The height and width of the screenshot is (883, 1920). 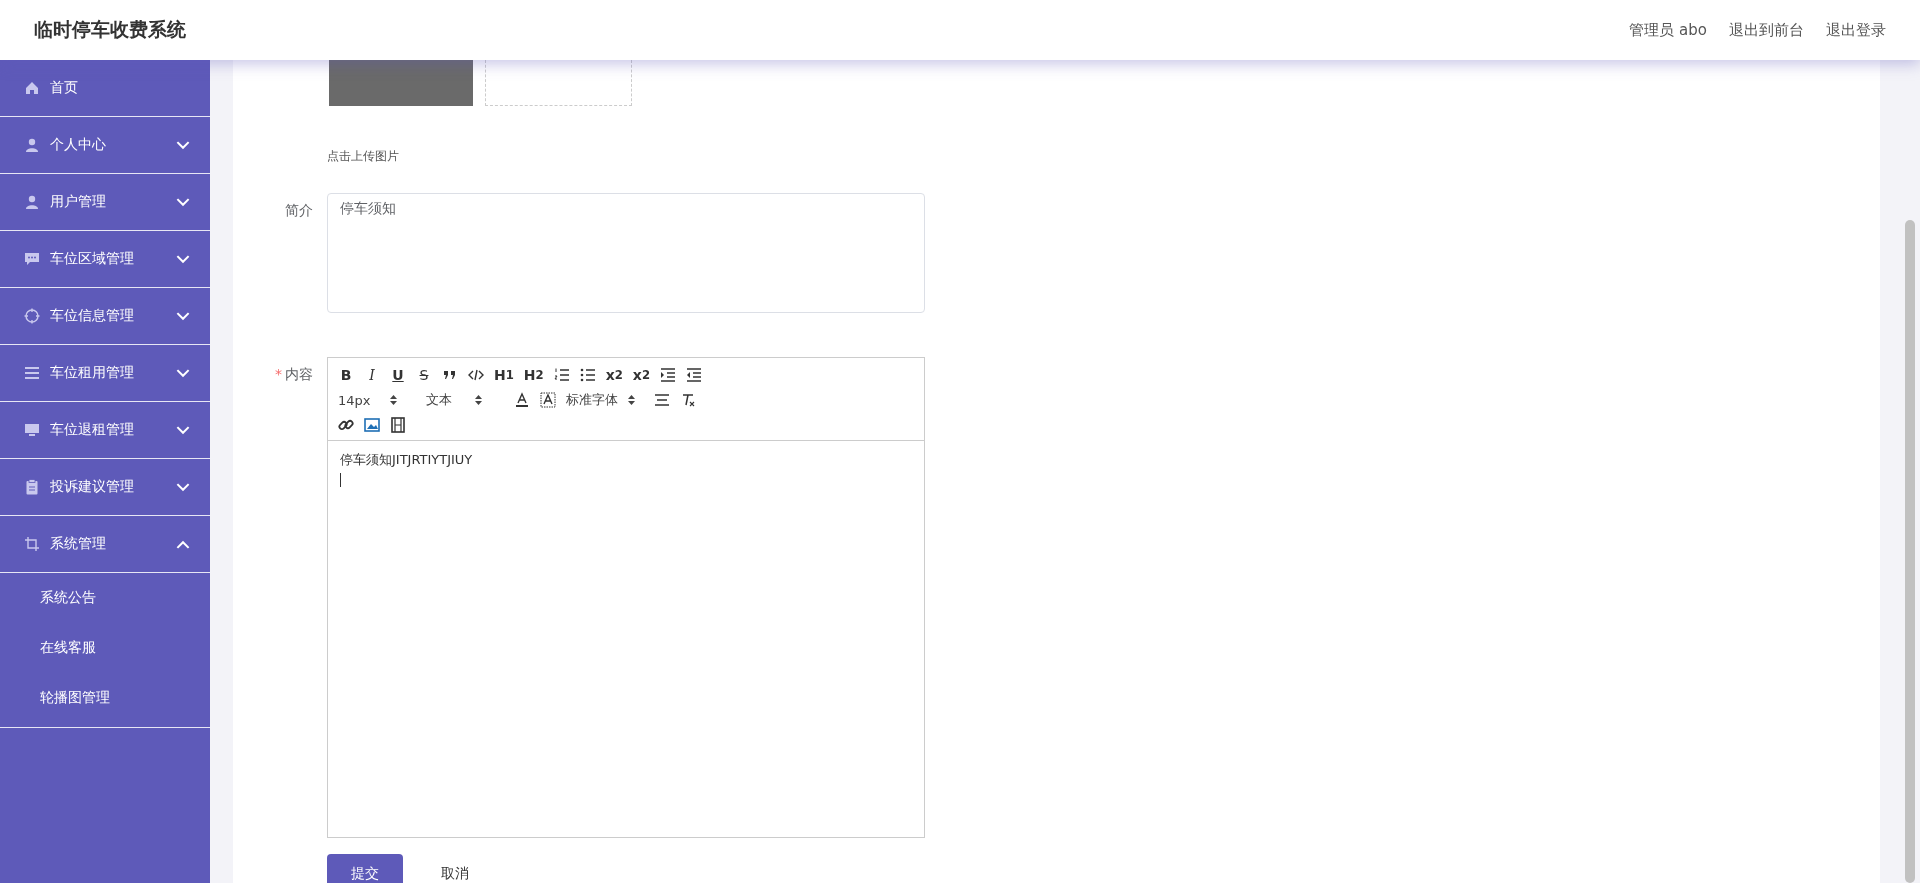 What do you see at coordinates (92, 259) in the screenshot?
I see `menu-label: 车位区域管理` at bounding box center [92, 259].